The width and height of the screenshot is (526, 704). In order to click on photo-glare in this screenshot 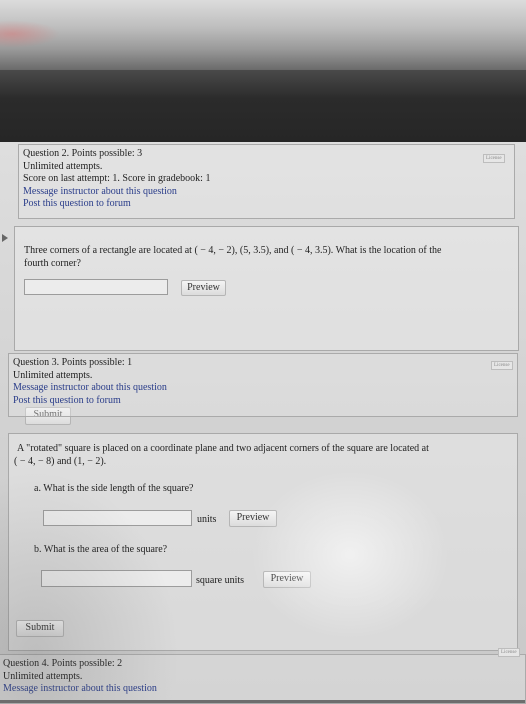, I will do `click(263, 35)`.